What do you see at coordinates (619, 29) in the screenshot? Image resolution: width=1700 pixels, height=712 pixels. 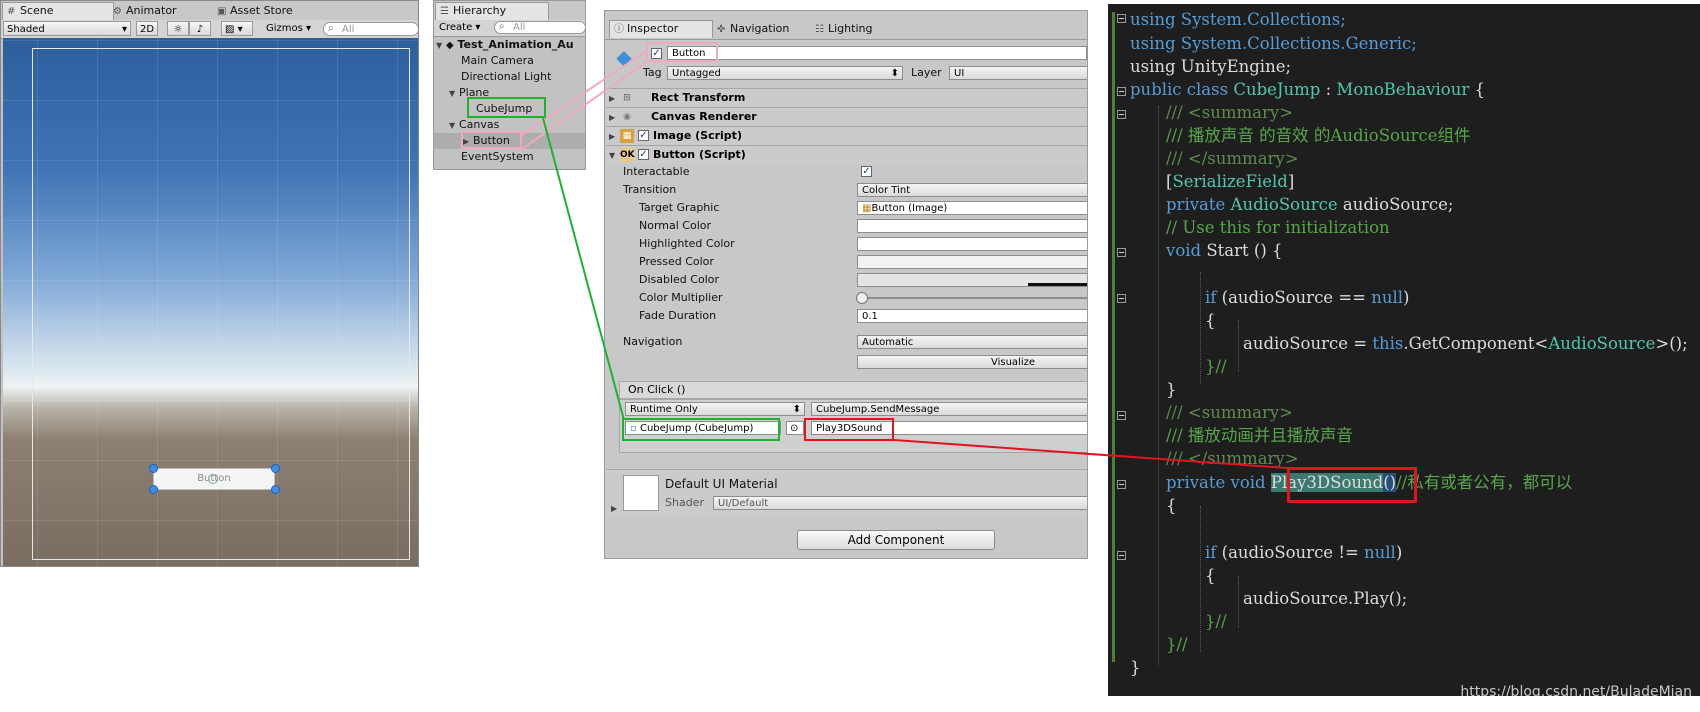 I see `info-icon: ⓘ` at bounding box center [619, 29].